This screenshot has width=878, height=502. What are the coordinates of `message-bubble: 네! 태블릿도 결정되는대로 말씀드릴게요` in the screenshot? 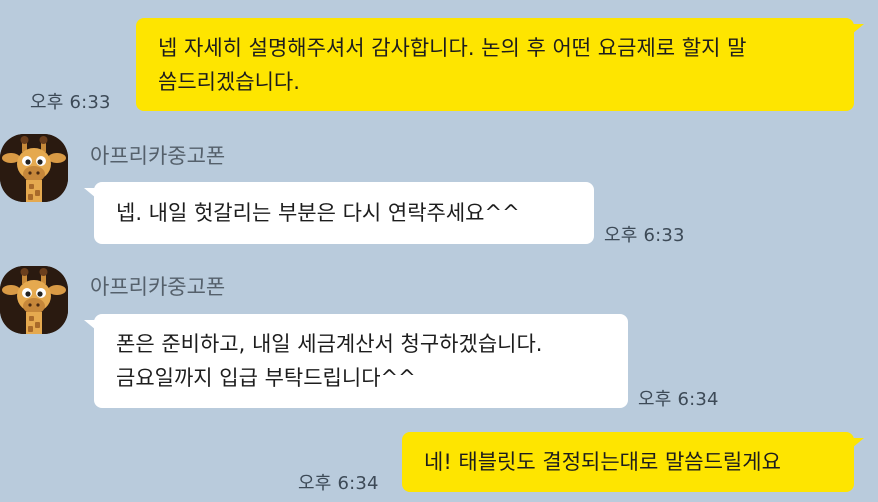 It's located at (628, 462).